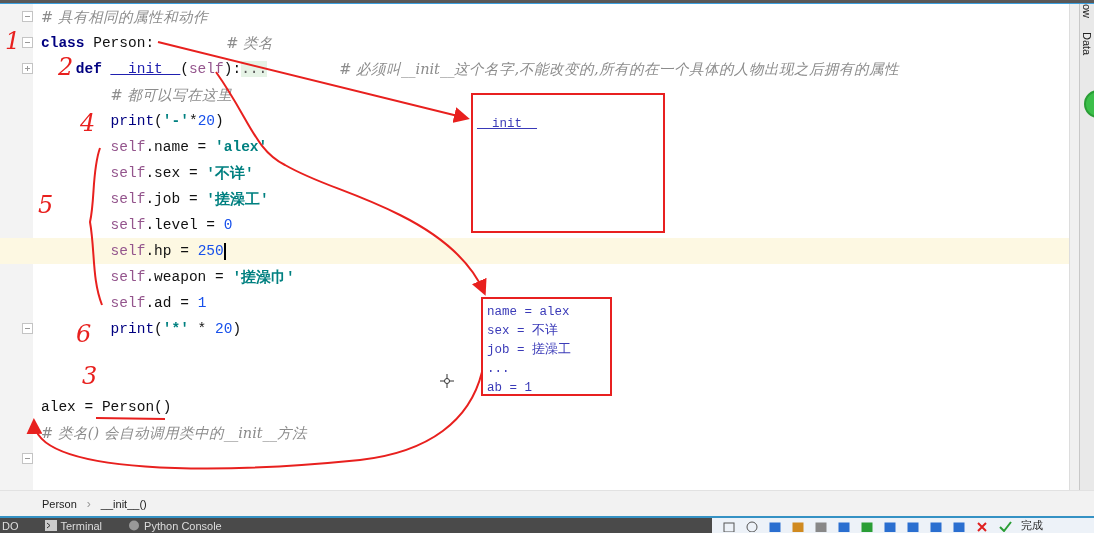  Describe the element at coordinates (84, 334) in the screenshot. I see `annotation-number: 6` at that location.